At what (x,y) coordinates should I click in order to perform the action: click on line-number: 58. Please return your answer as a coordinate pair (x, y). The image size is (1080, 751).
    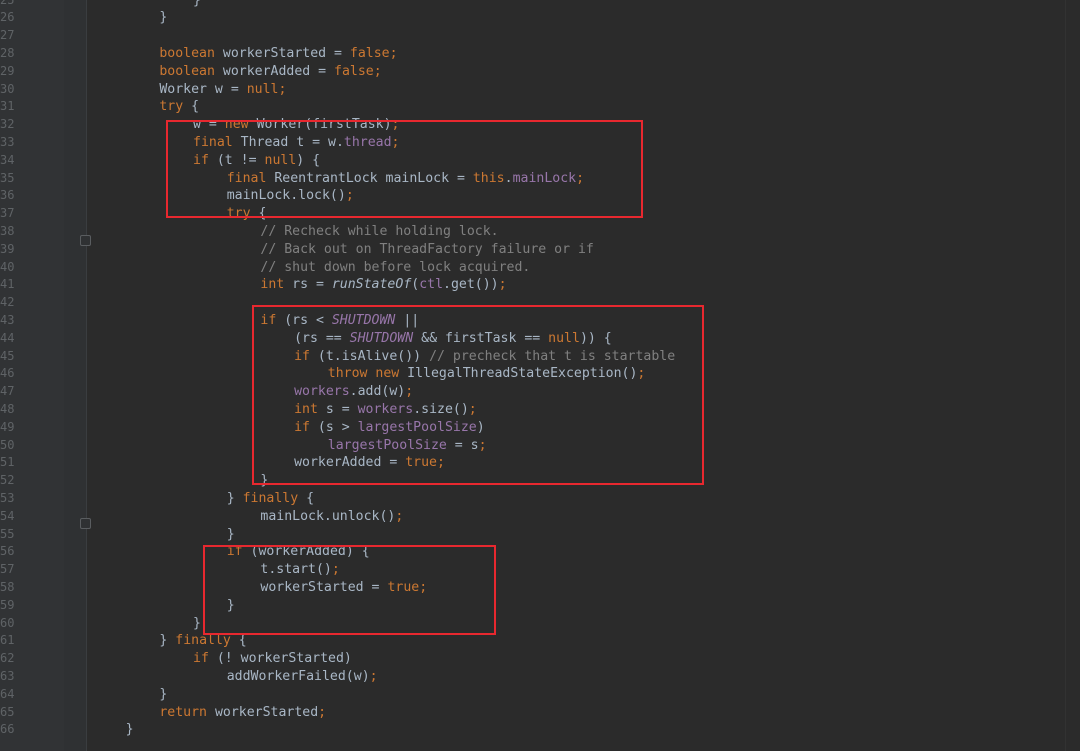
    Looking at the image, I should click on (7, 586).